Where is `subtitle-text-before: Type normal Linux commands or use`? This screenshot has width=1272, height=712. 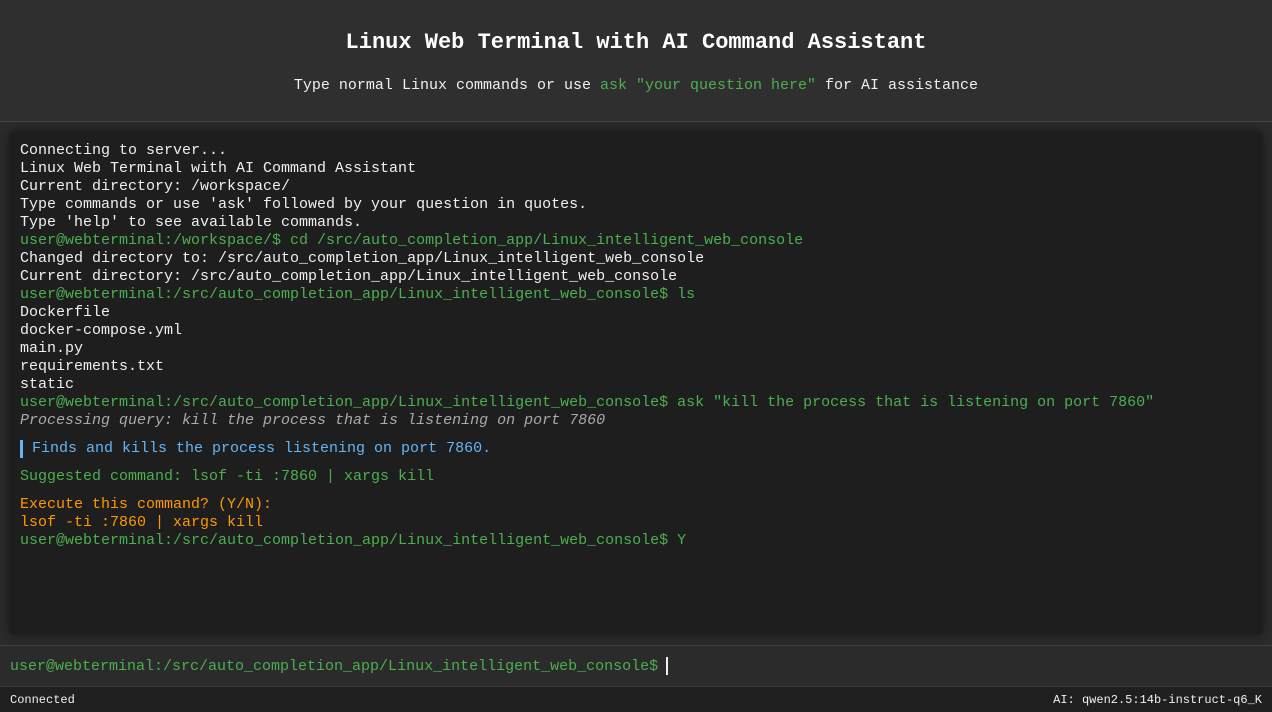
subtitle-text-before: Type normal Linux commands or use is located at coordinates (446, 85).